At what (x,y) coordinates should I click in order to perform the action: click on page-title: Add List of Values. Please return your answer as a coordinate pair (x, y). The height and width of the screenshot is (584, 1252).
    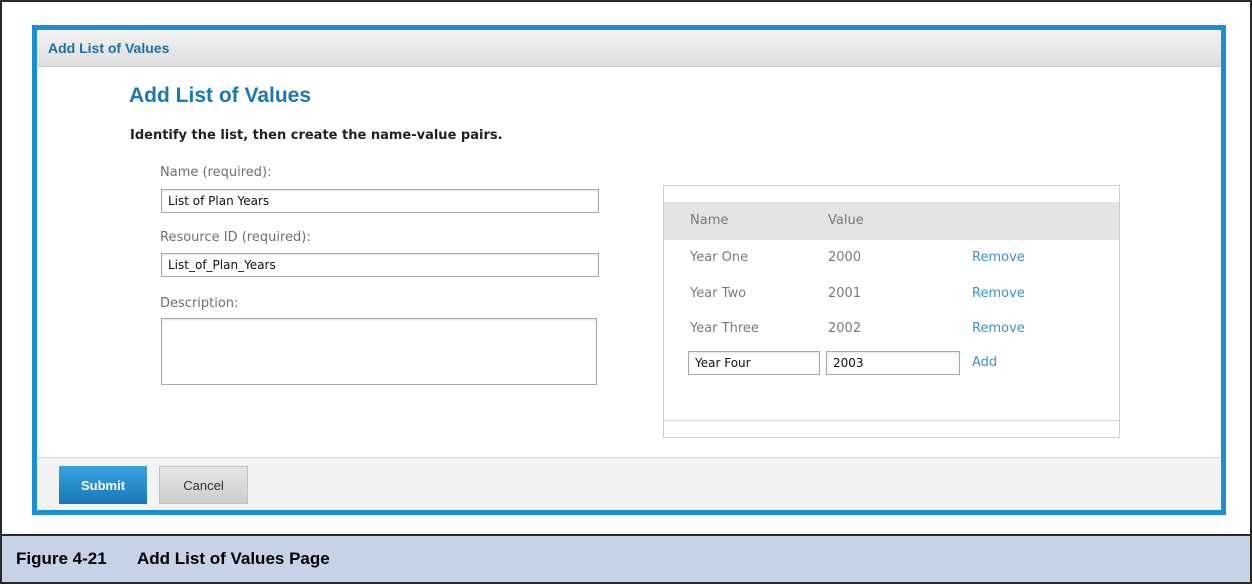
    Looking at the image, I should click on (220, 95).